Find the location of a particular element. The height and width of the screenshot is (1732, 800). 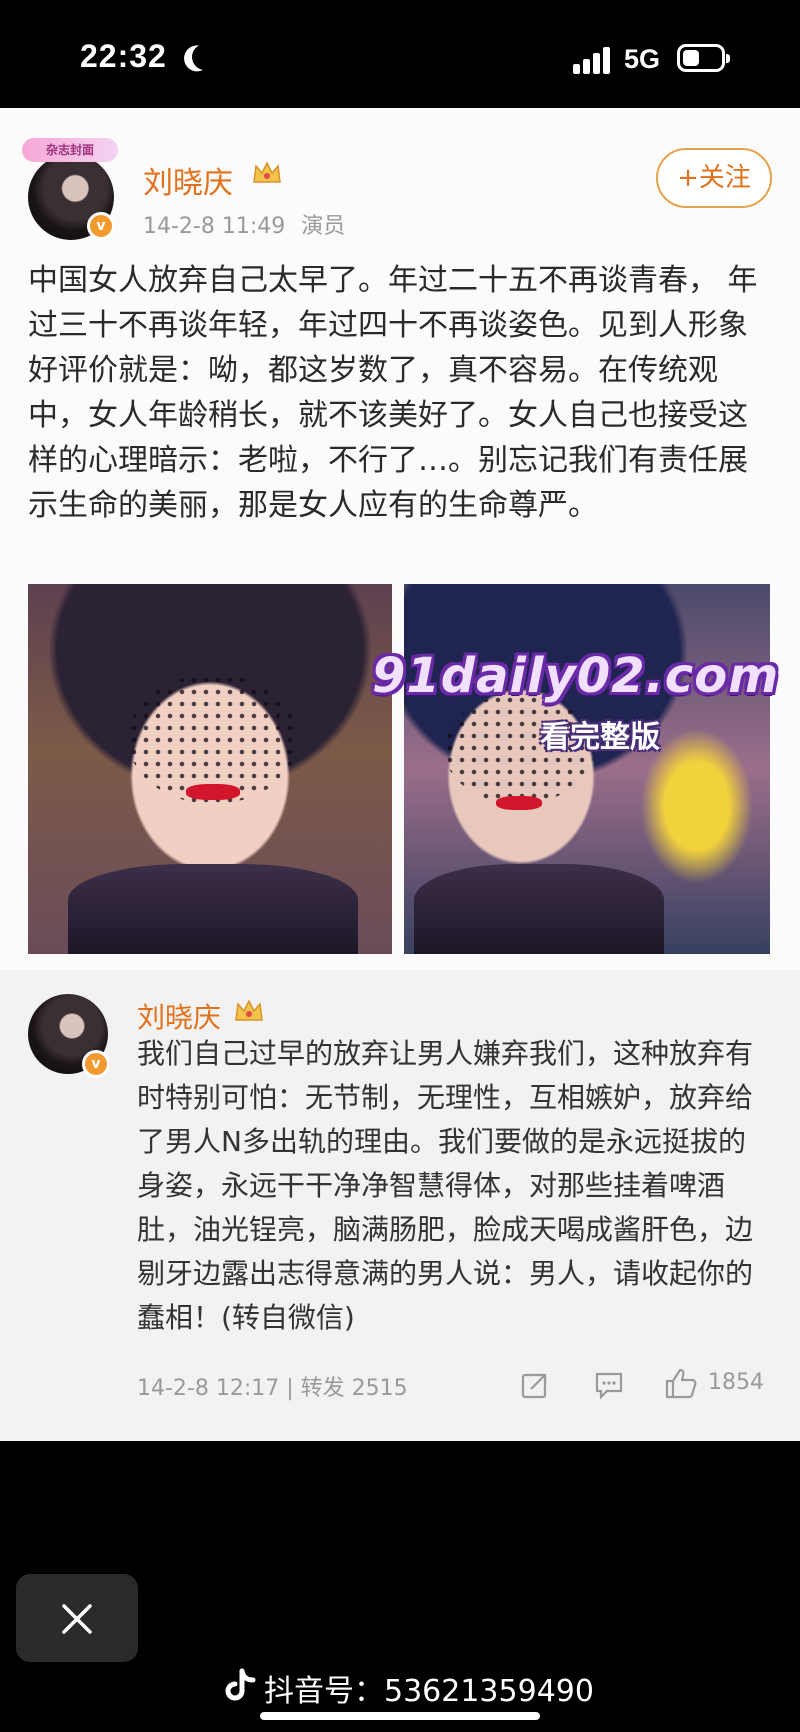

douyin-id: 抖音号：53621359490 is located at coordinates (429, 1691).